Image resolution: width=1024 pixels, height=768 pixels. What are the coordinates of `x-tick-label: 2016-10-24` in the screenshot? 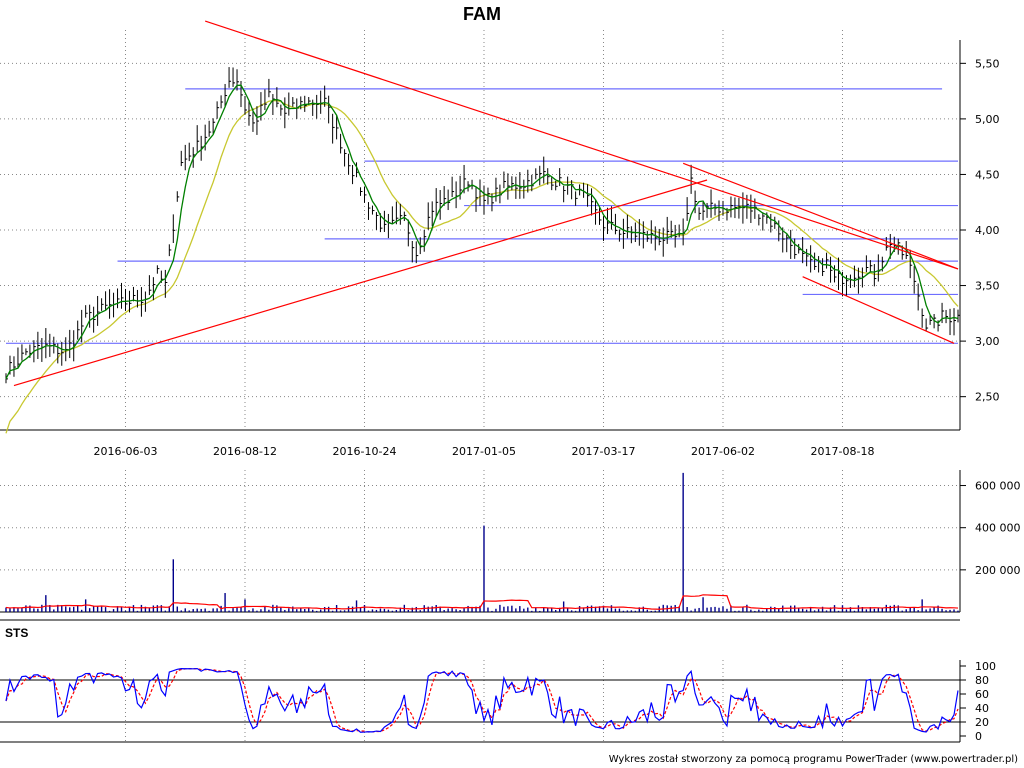 It's located at (365, 451).